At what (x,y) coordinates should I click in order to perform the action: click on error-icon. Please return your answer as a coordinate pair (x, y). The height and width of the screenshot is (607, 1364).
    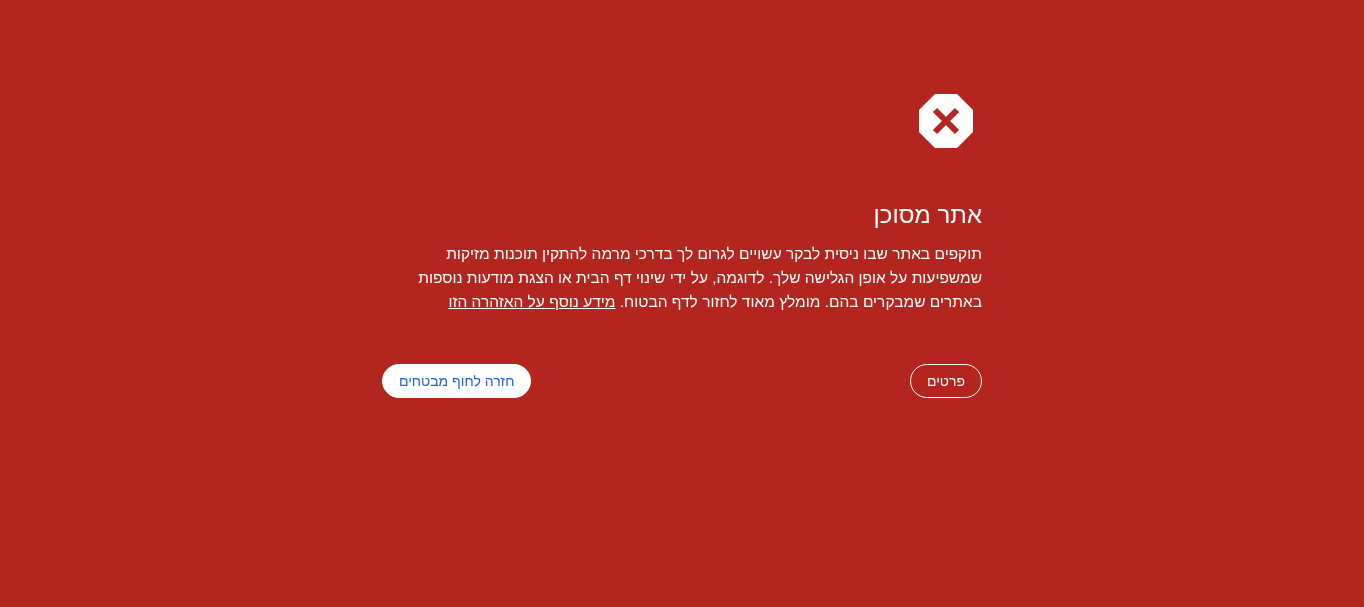
    Looking at the image, I should click on (946, 121).